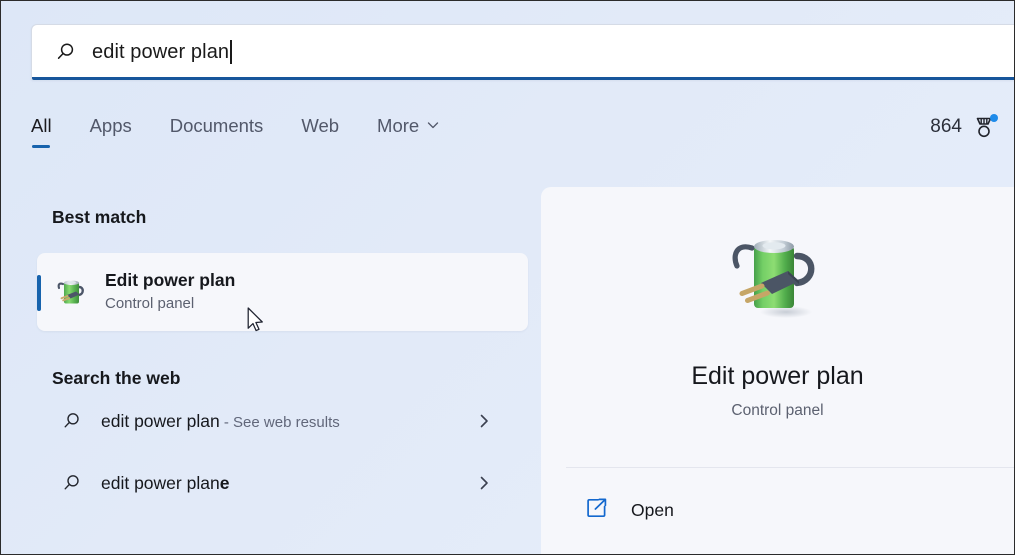  Describe the element at coordinates (99, 217) in the screenshot. I see `best-match-heading: Best match` at that location.